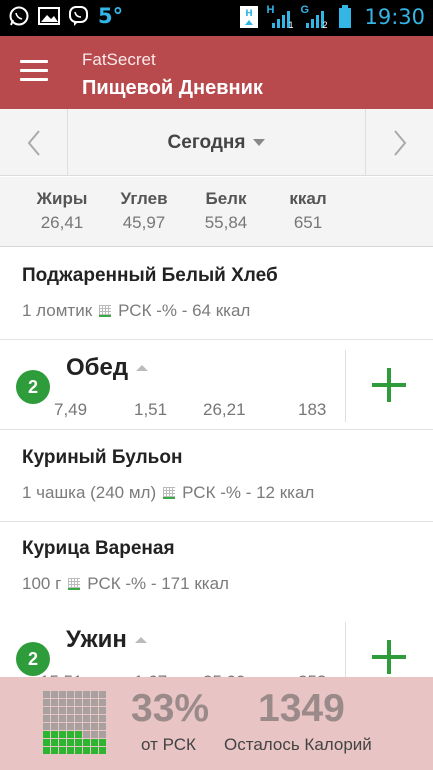 The width and height of the screenshot is (433, 770). What do you see at coordinates (89, 492) in the screenshot?
I see `food-portion: 1 чашка (240 мл)` at bounding box center [89, 492].